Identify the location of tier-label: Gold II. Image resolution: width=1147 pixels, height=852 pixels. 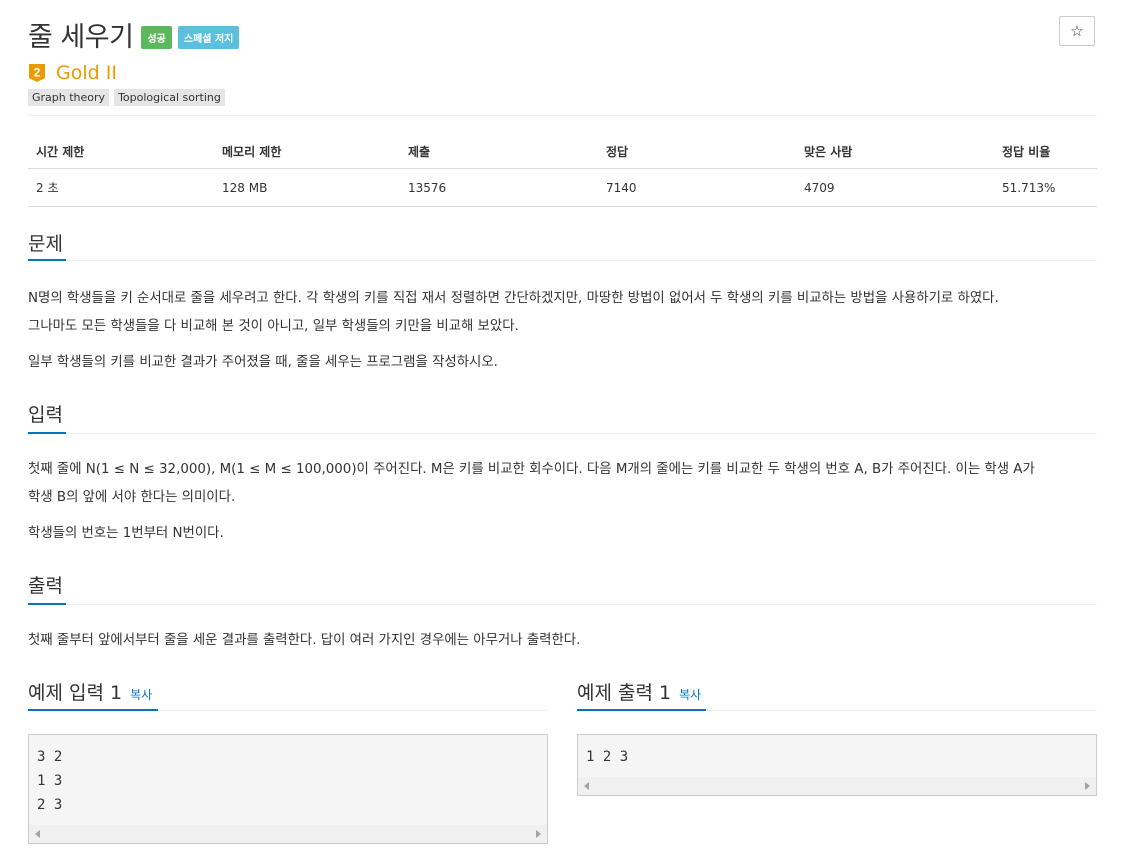
(86, 73).